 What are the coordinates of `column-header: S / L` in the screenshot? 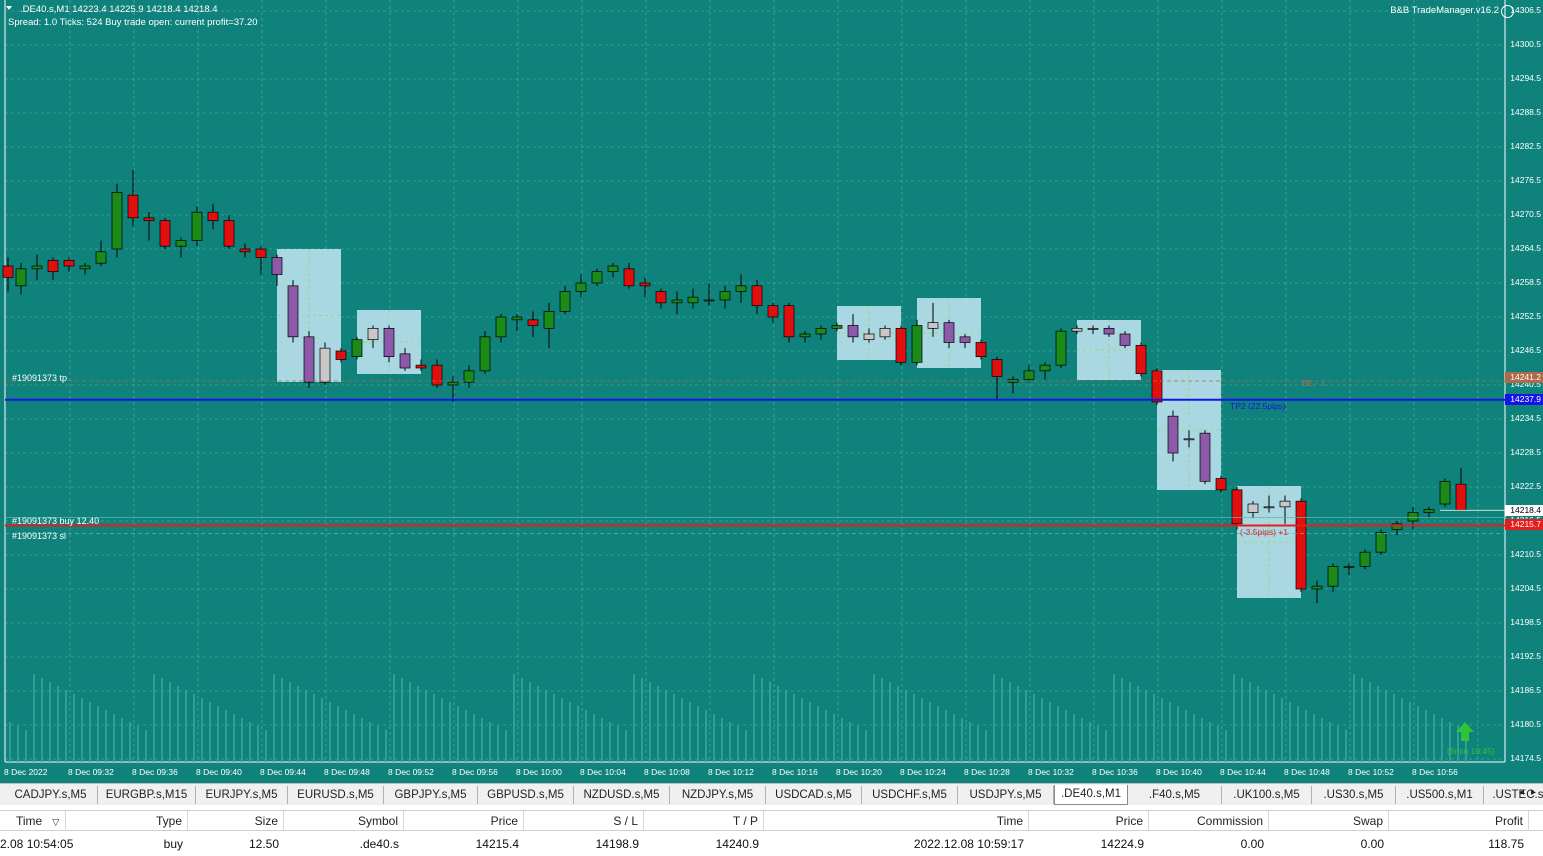 It's located at (584, 821).